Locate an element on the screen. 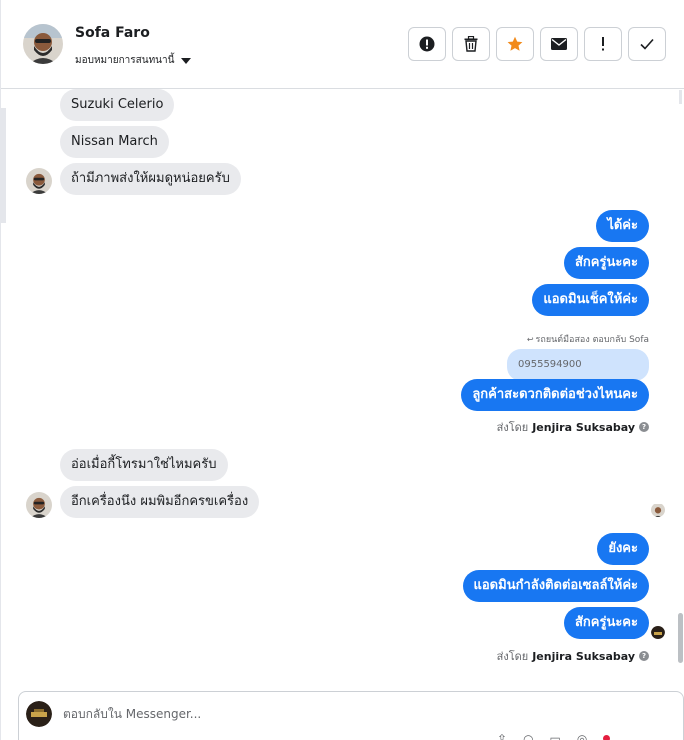 The width and height of the screenshot is (684, 740). composer-tools: ⇪ ○ ▭ ◎ is located at coordinates (554, 736).